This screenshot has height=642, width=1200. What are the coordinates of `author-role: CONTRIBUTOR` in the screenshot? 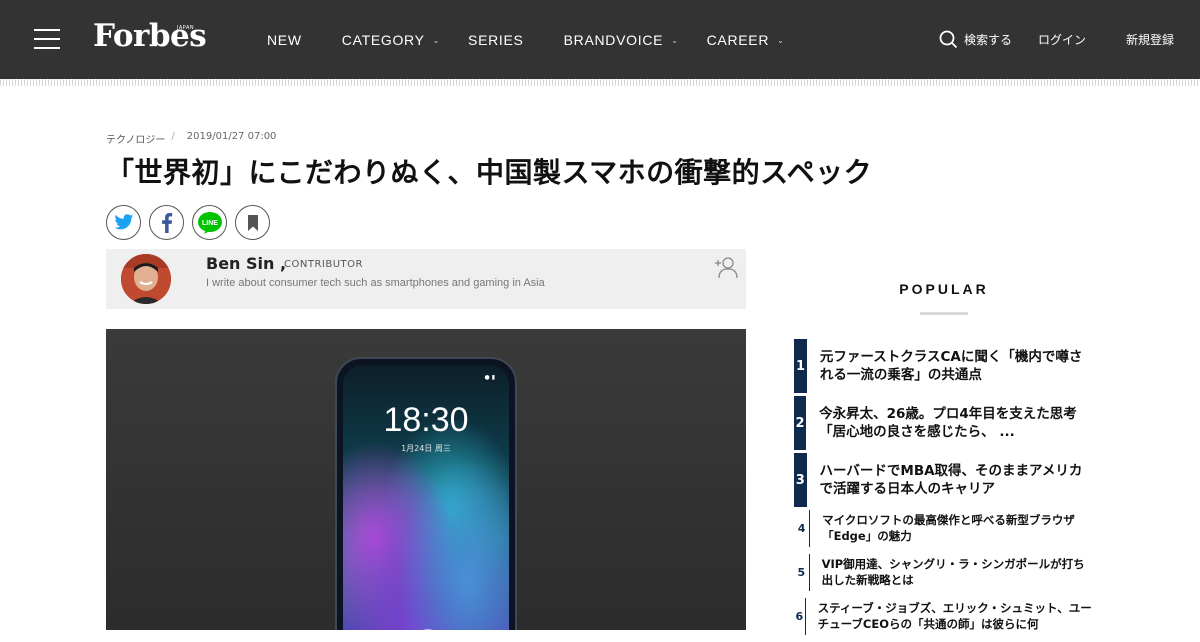 It's located at (323, 264).